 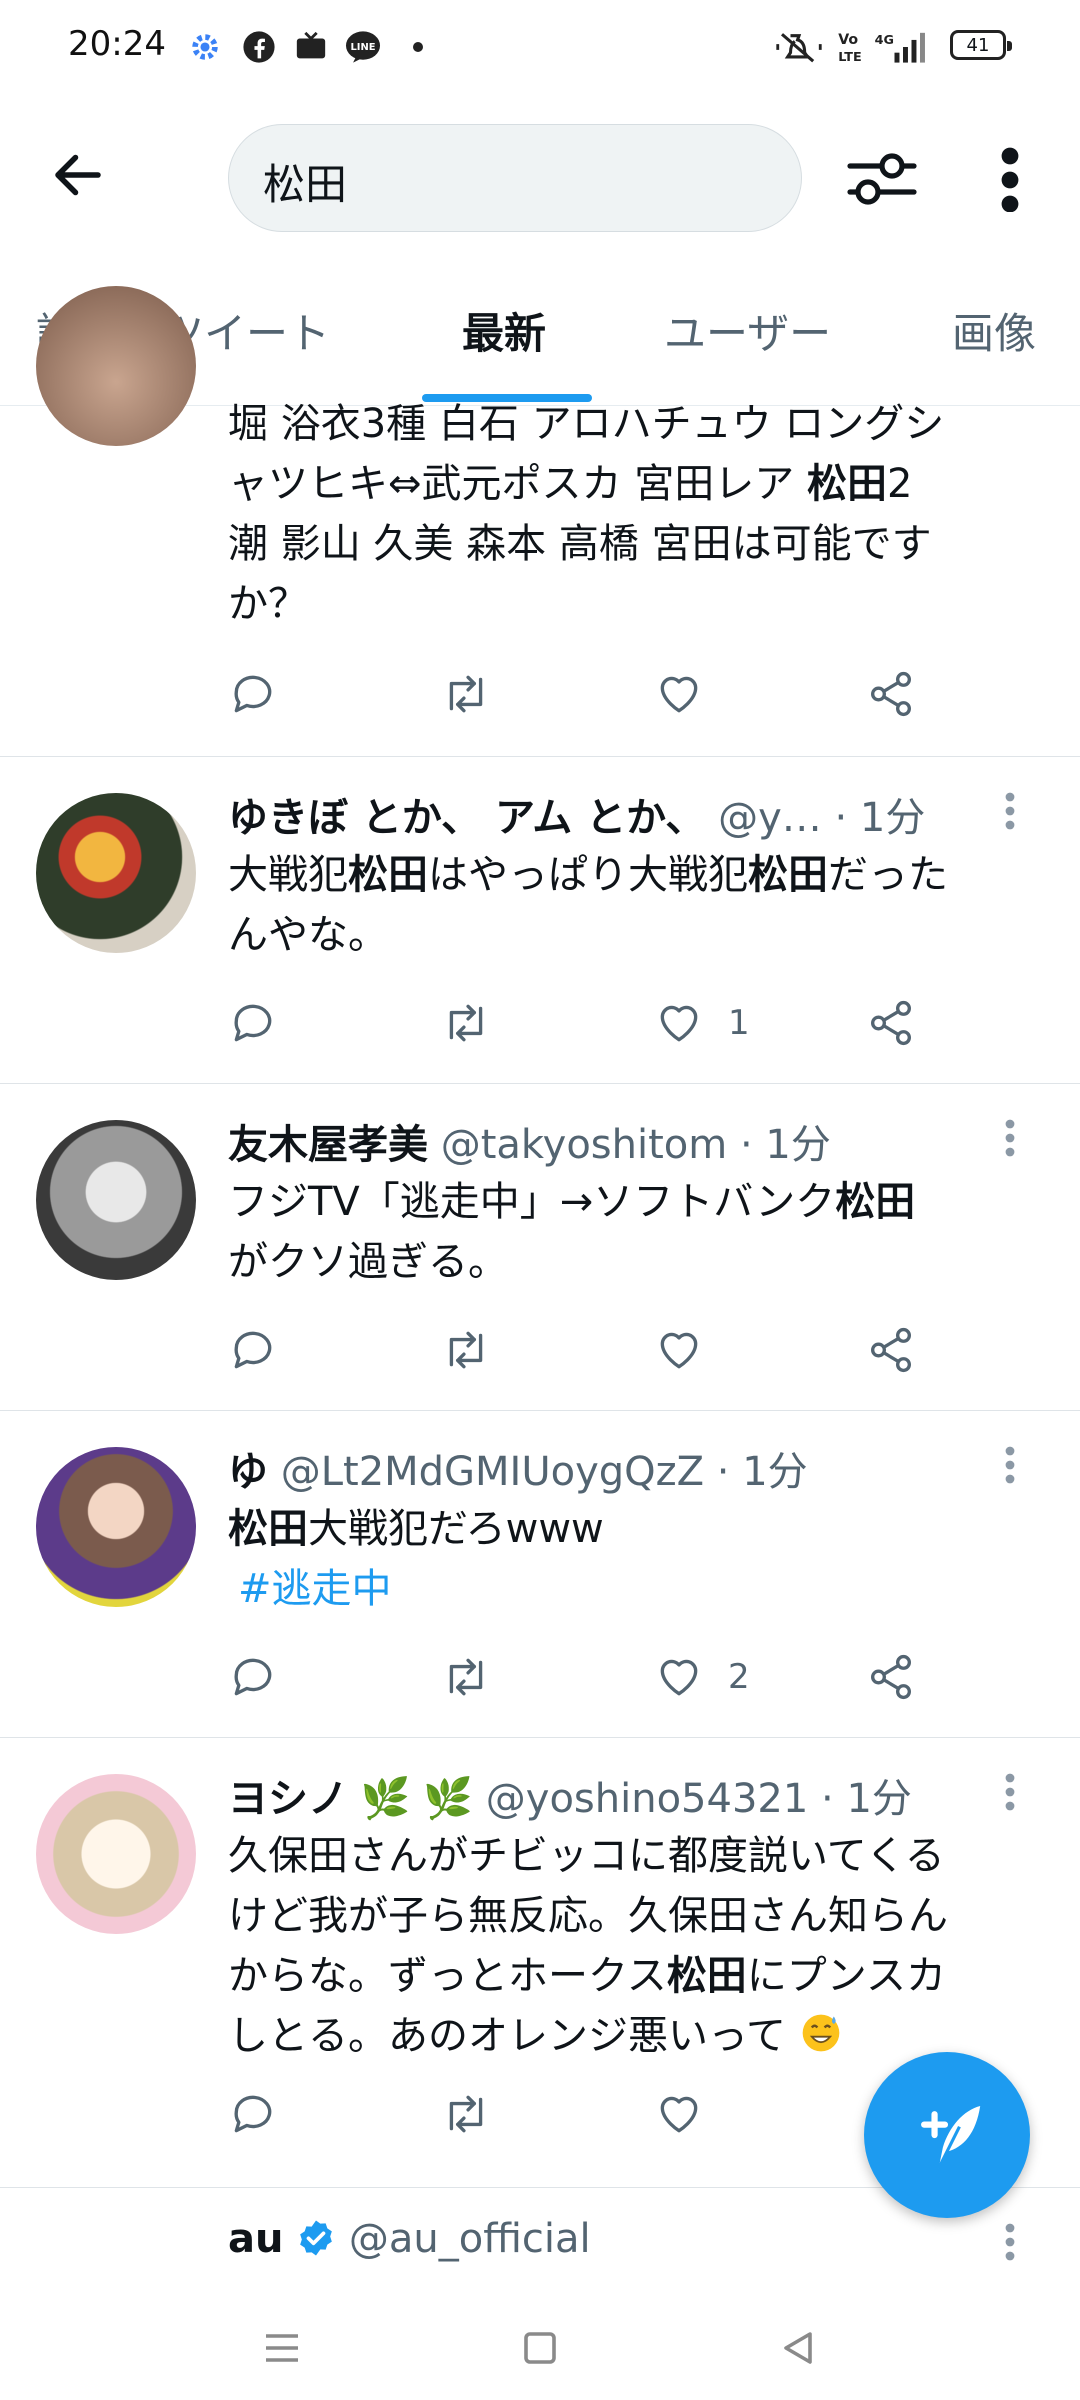 I want to click on verified-badge-icon, so click(x=322, y=2239).